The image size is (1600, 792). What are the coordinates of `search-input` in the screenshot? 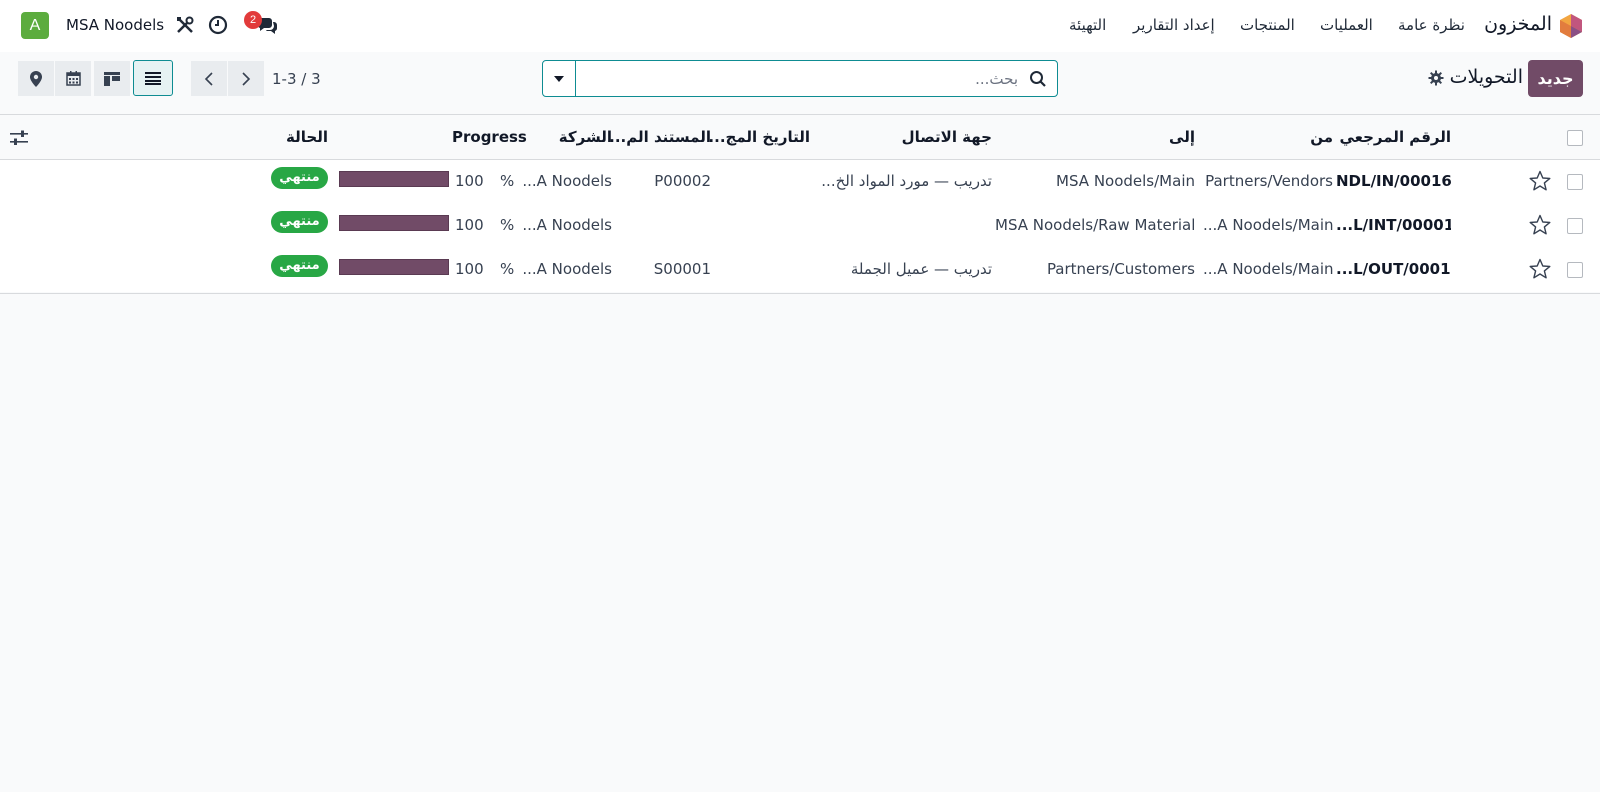 It's located at (799, 78).